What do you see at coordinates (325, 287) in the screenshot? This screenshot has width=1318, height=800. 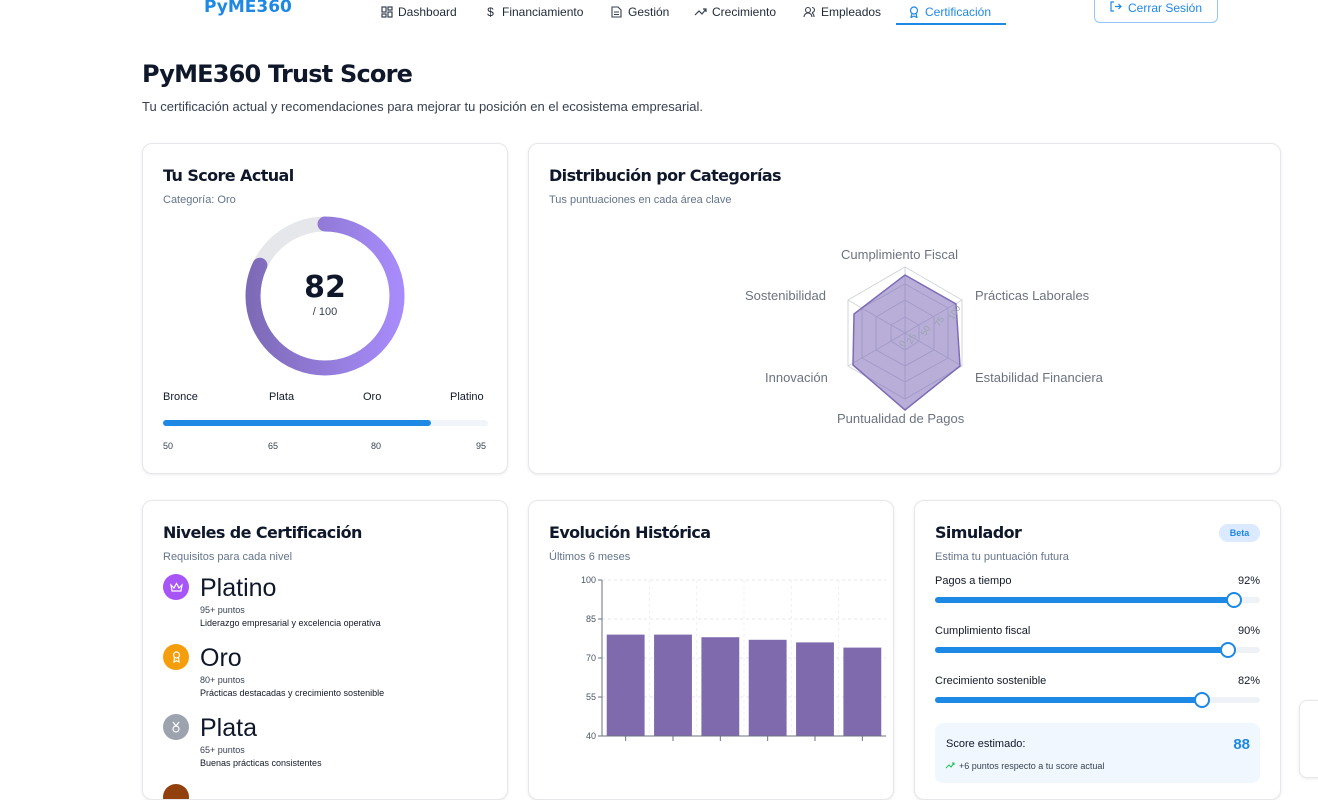 I see `score-value: 82` at bounding box center [325, 287].